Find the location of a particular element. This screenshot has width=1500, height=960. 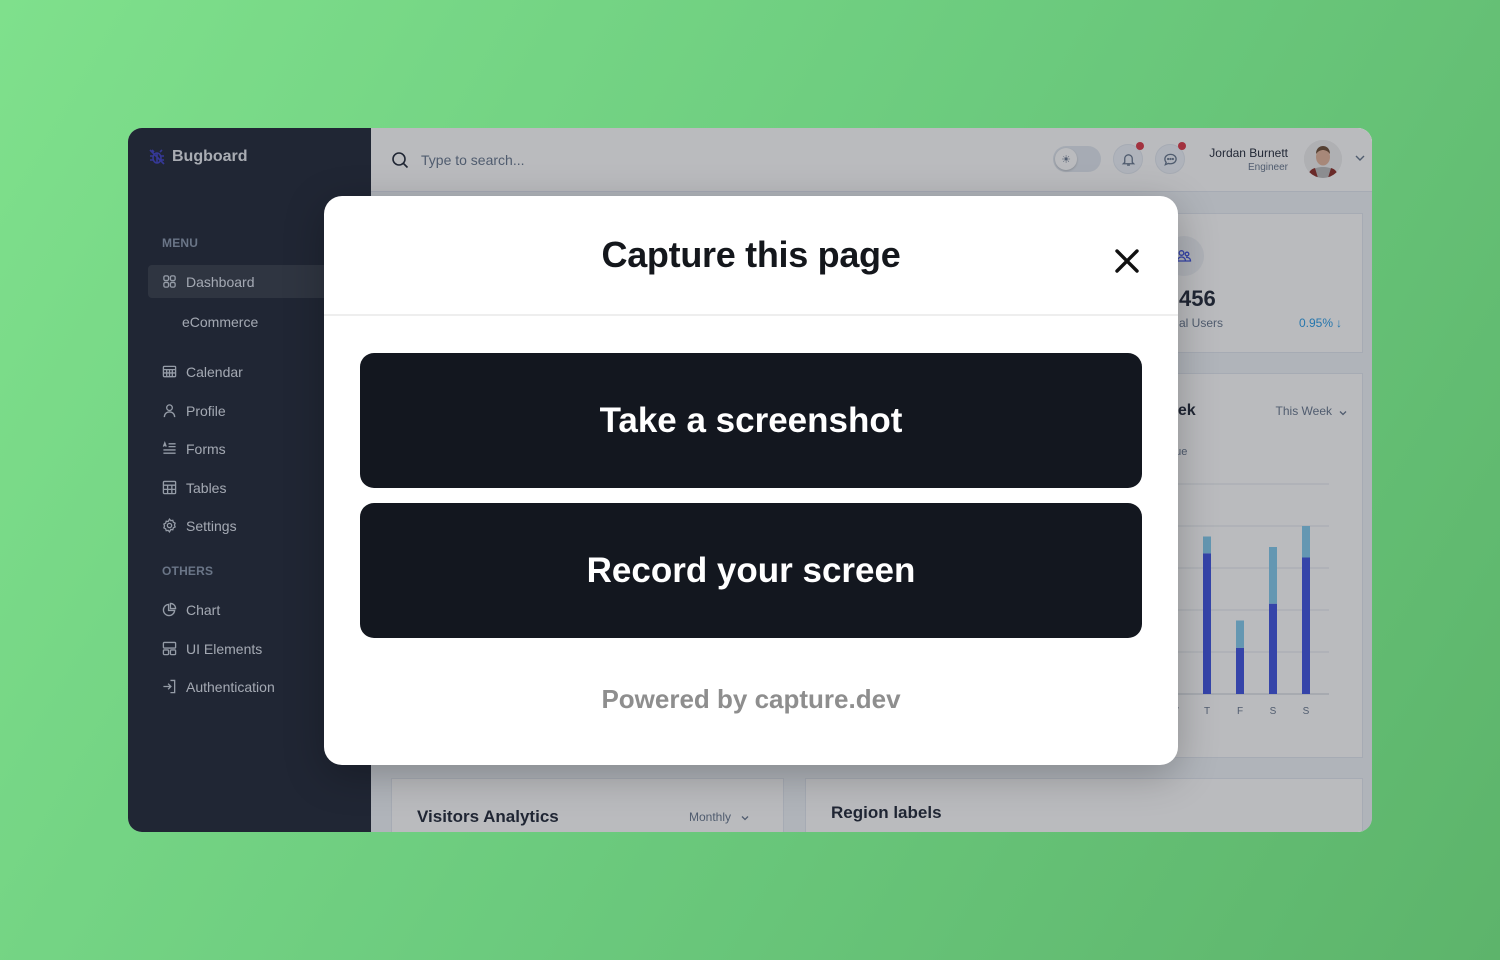

powered-by-link: Powered by capture.dev is located at coordinates (751, 699).